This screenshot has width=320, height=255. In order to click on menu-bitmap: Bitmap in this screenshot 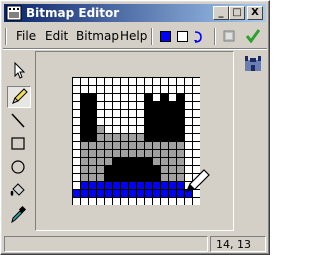, I will do `click(97, 36)`.